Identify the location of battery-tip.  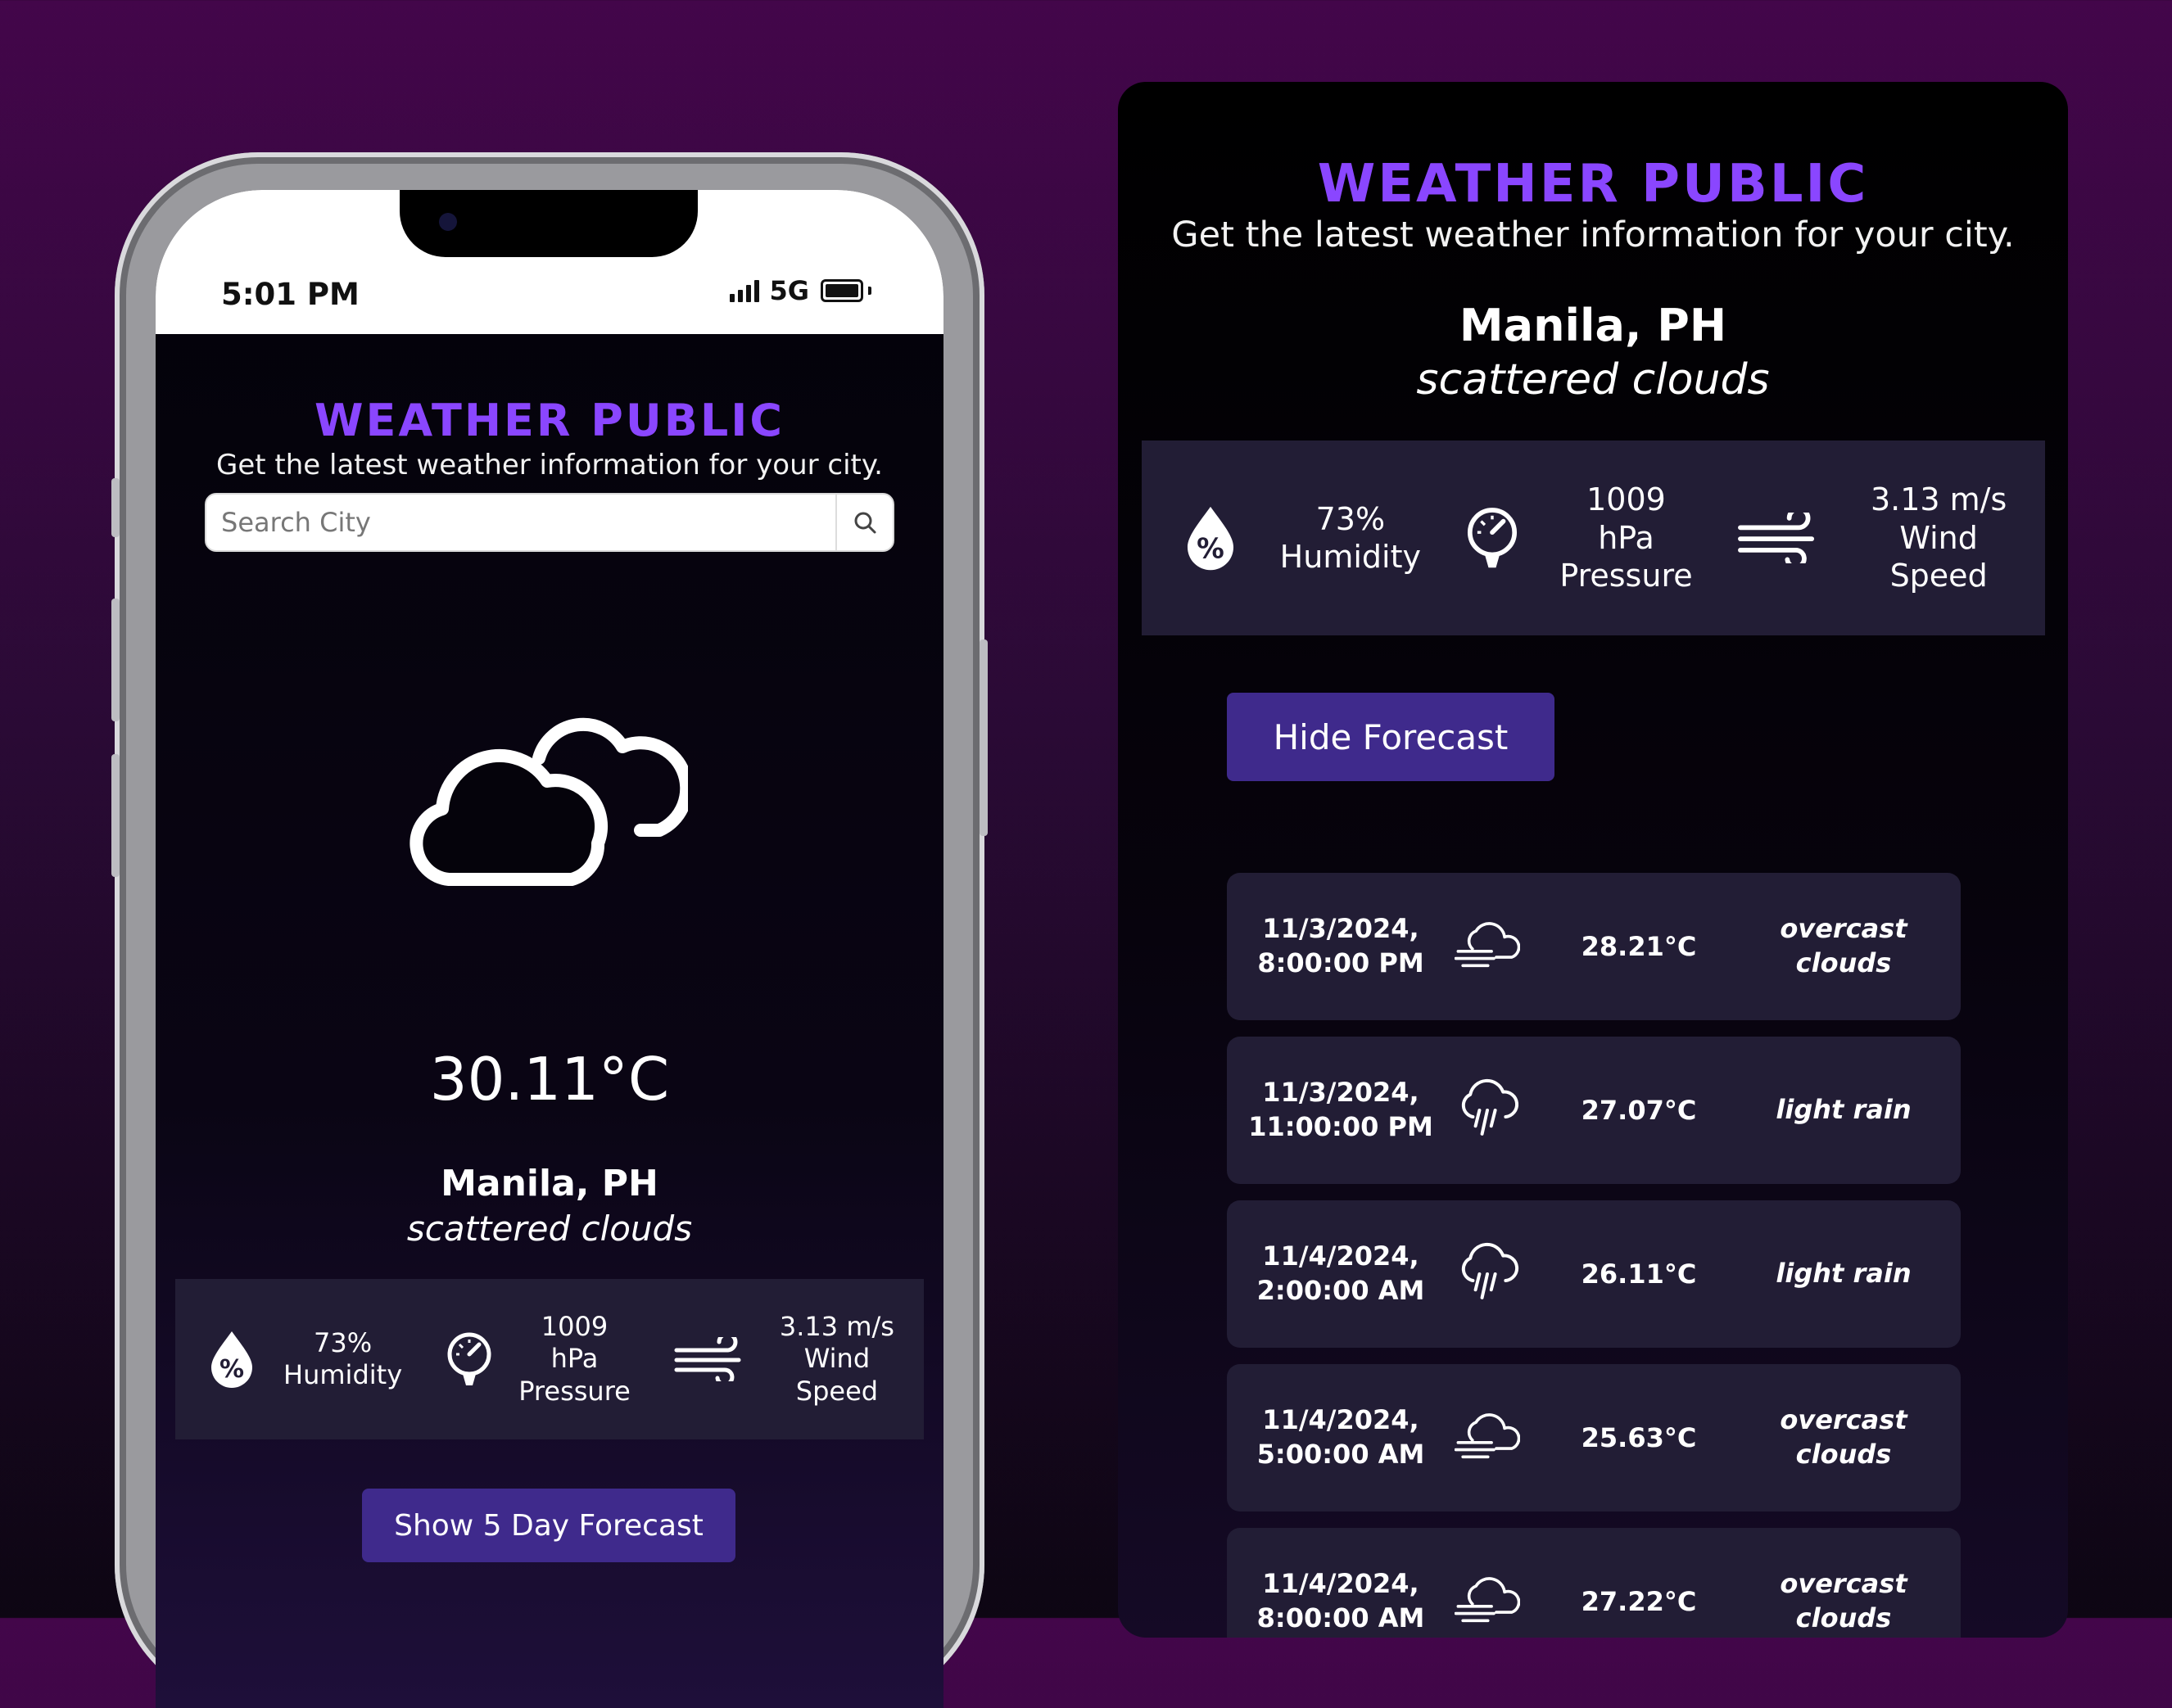
(870, 291).